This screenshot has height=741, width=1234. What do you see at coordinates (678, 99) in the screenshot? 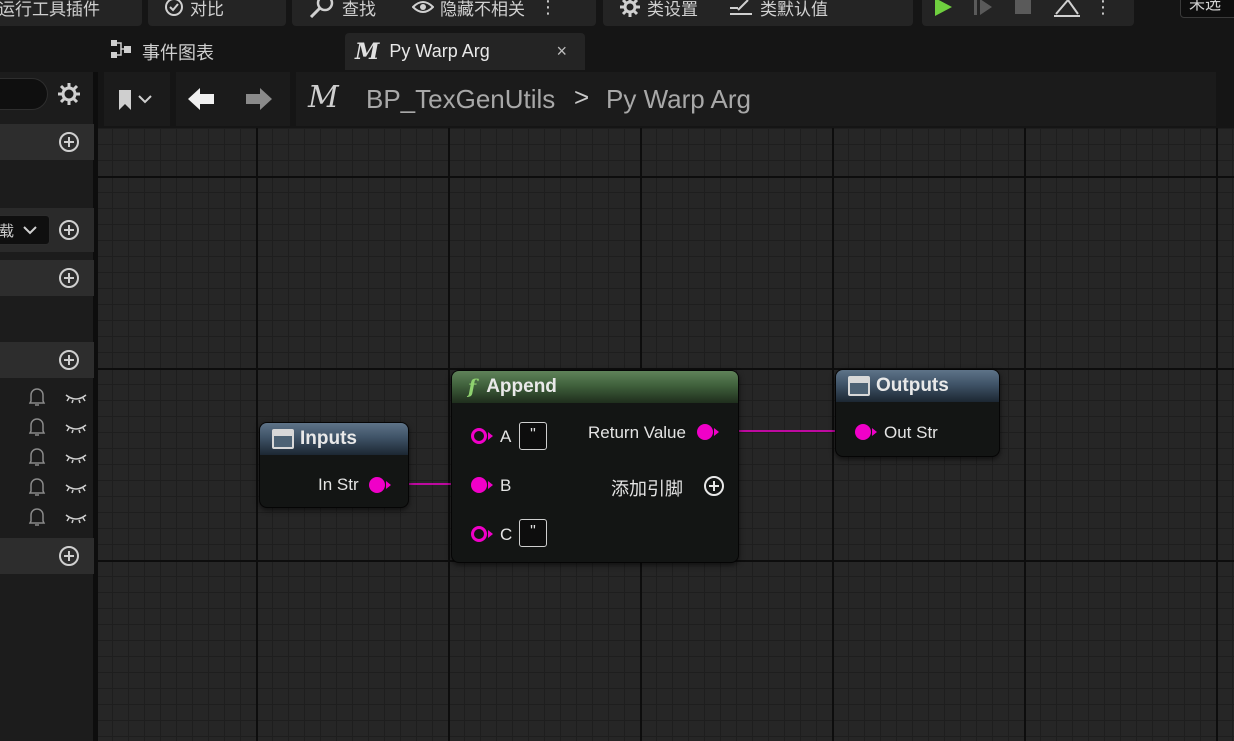
I see `breadcrumb-function: Py Warp Arg` at bounding box center [678, 99].